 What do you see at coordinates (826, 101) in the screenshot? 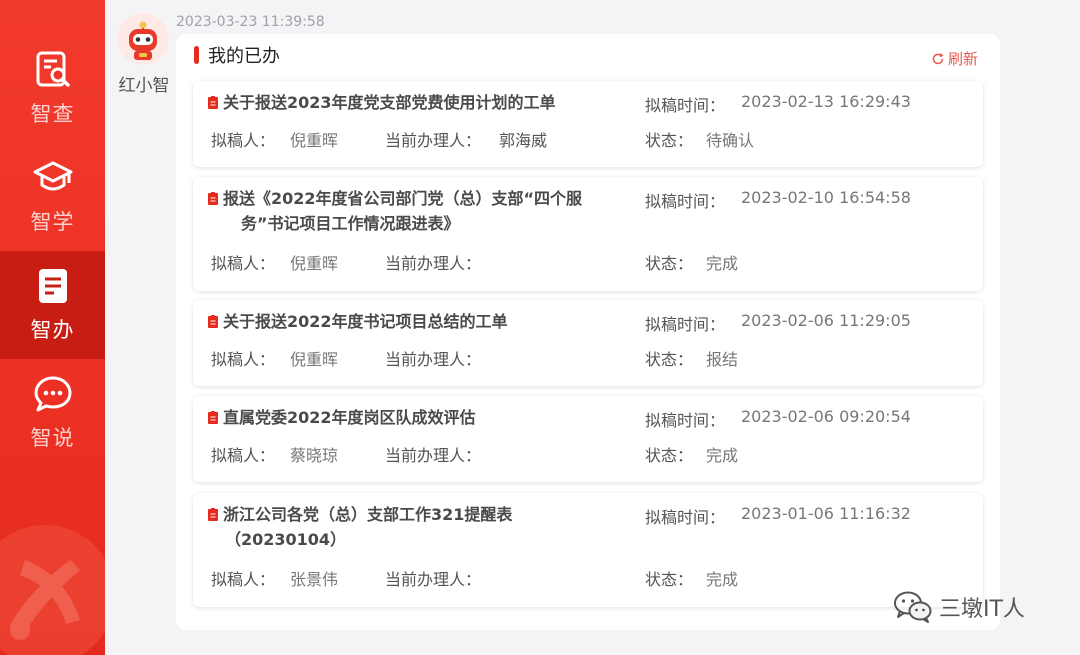
I see `draft-time-value: 2023-02-13 16:29:43` at bounding box center [826, 101].